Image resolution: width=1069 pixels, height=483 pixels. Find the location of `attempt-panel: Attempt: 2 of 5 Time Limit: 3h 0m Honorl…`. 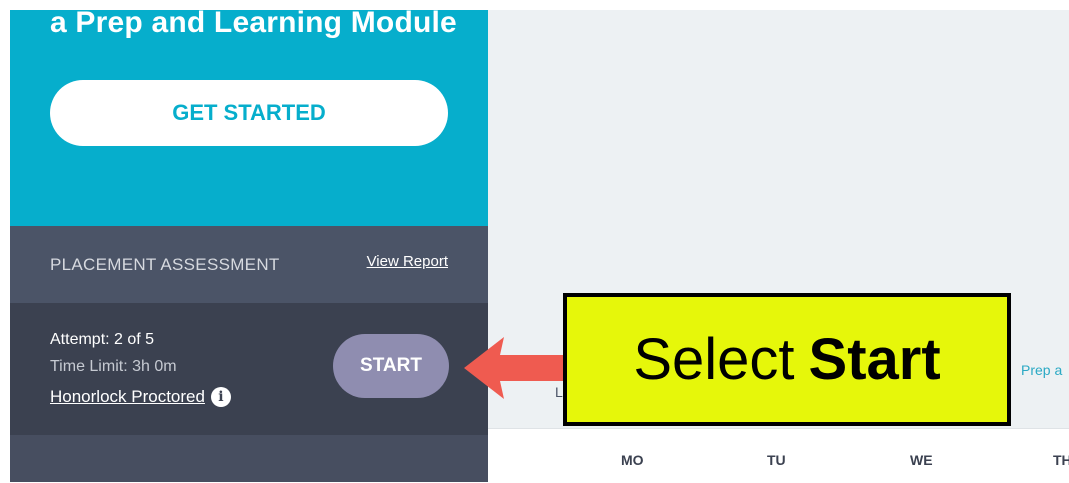

attempt-panel: Attempt: 2 of 5 Time Limit: 3h 0m Honorl… is located at coordinates (249, 369).